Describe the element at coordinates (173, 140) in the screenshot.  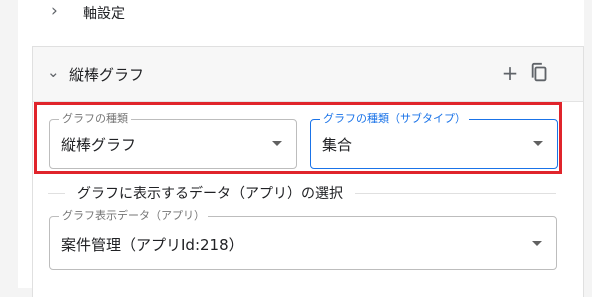
I see `graph-type-select: グラフの種類 縦棒グラフ` at that location.